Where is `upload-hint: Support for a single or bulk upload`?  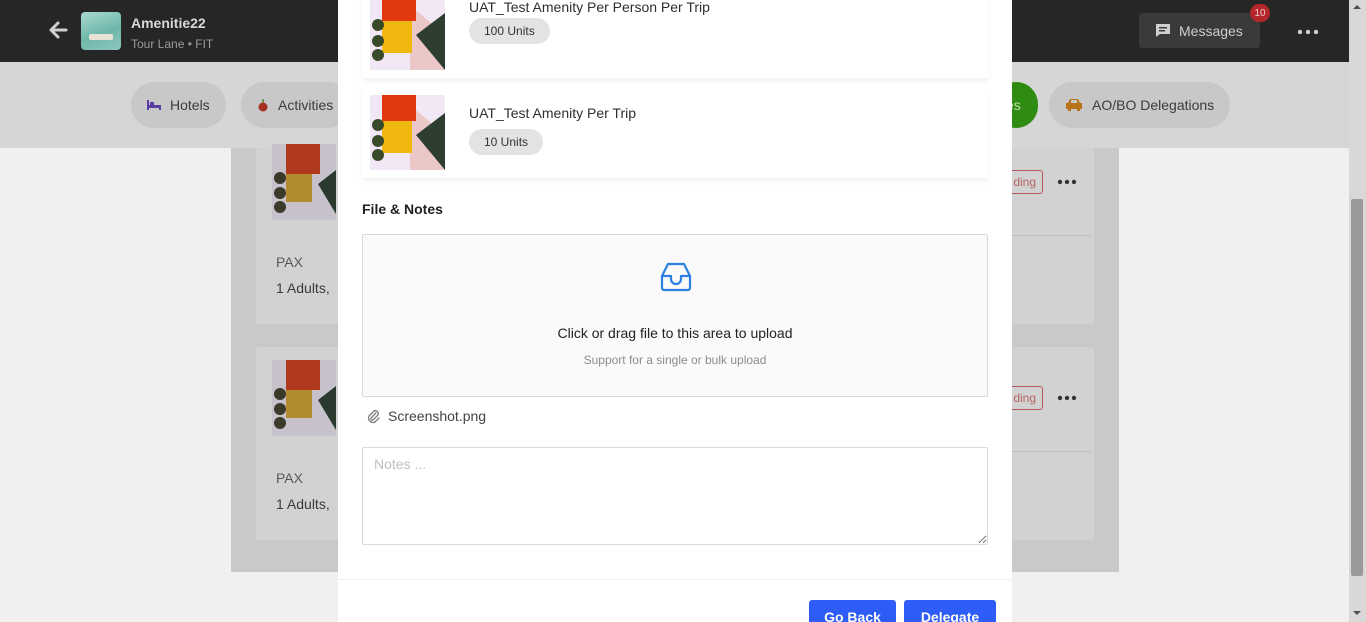
upload-hint: Support for a single or bulk upload is located at coordinates (675, 360).